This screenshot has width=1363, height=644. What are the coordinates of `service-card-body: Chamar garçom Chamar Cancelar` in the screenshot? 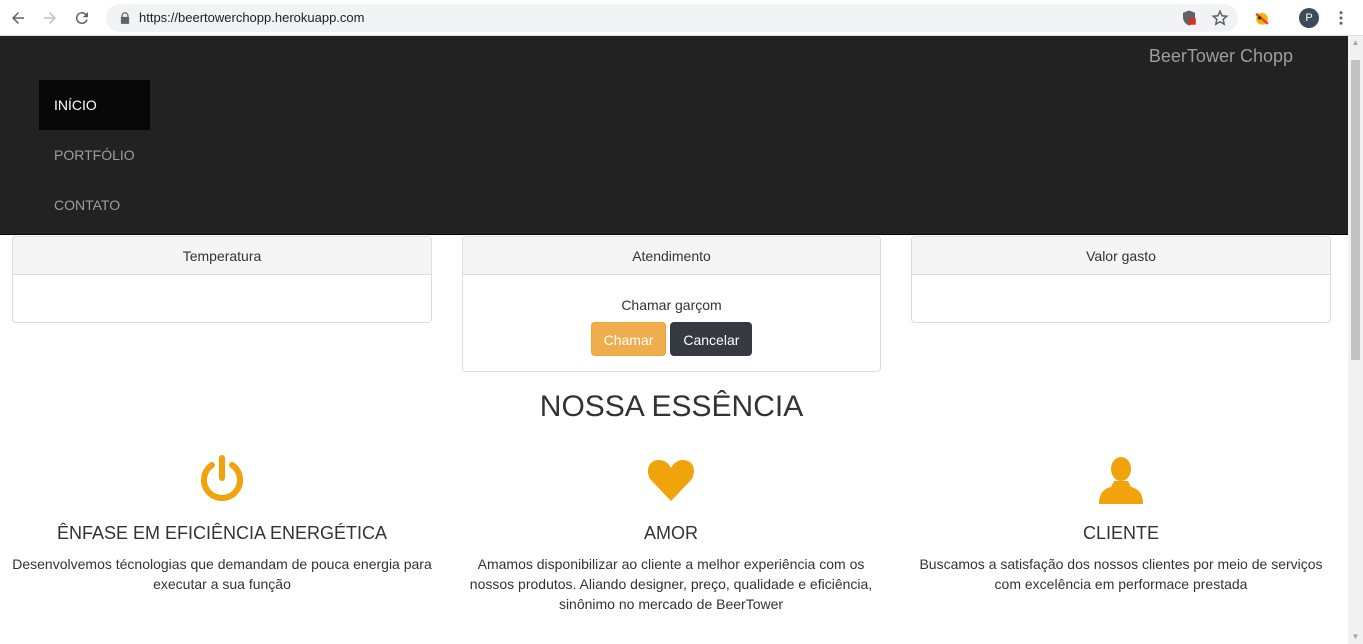 It's located at (671, 315).